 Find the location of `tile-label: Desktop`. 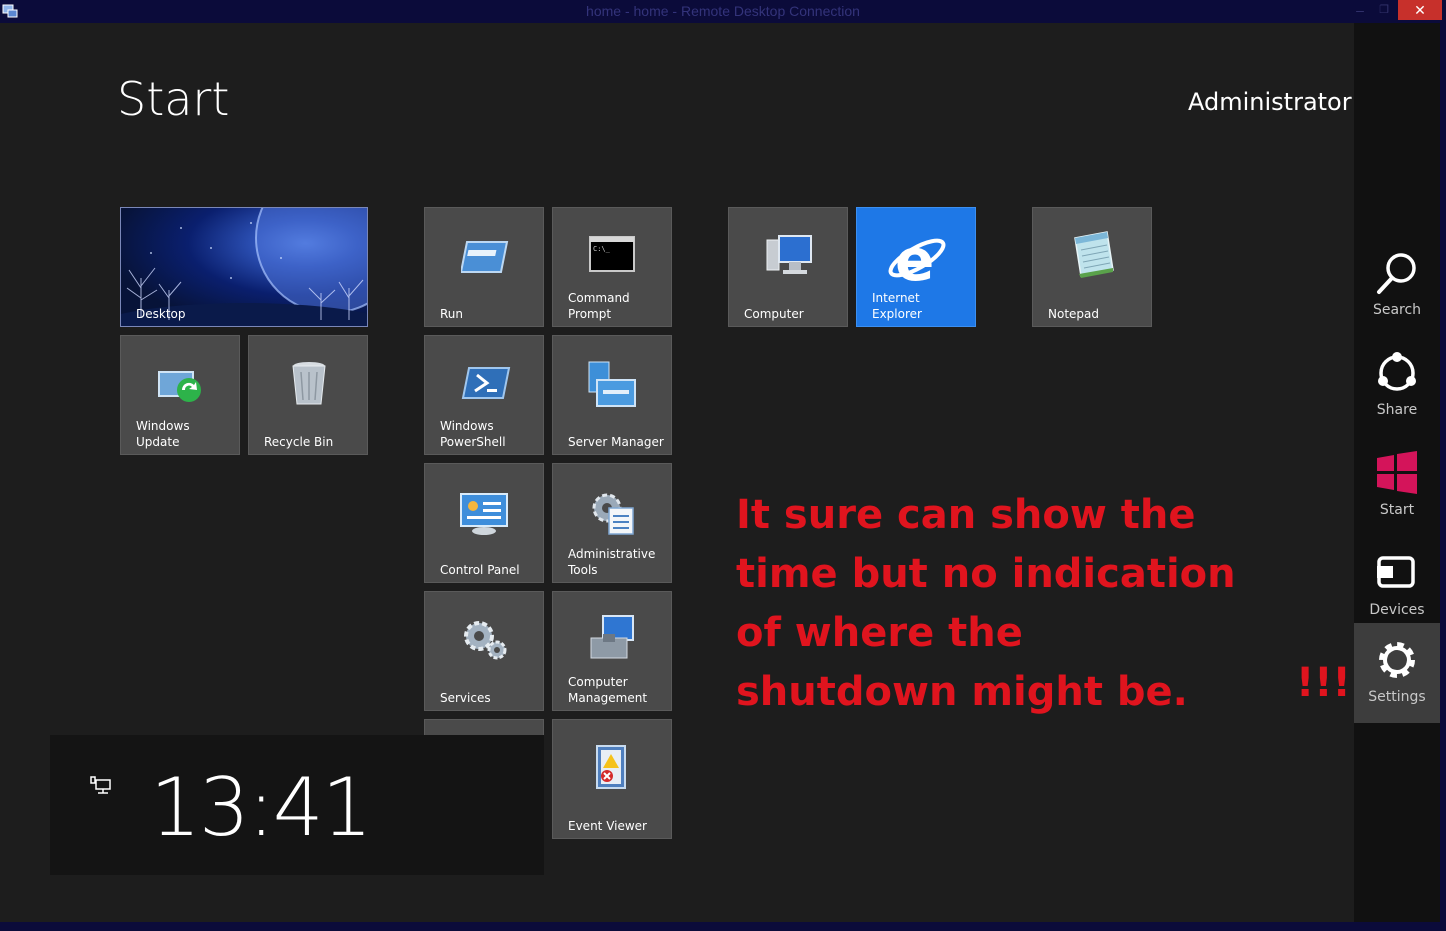

tile-label: Desktop is located at coordinates (161, 314).